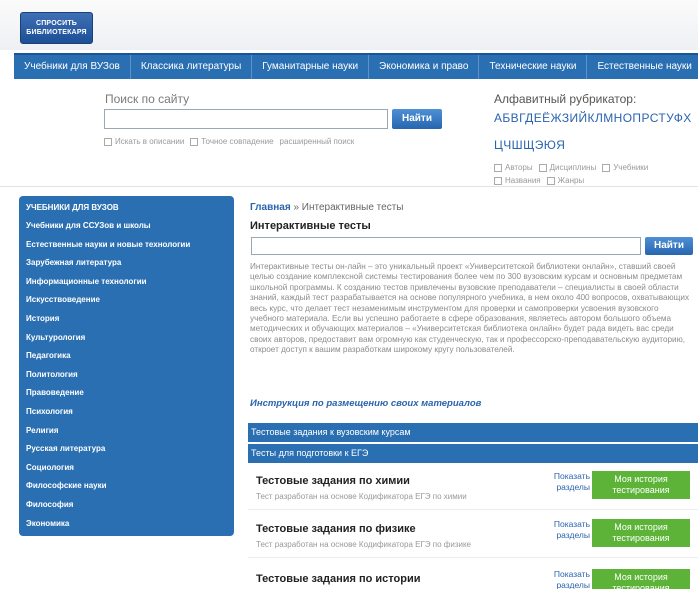 Image resolution: width=698 pixels, height=589 pixels. What do you see at coordinates (56, 28) in the screenshot?
I see `ask-librarian-button: СПРОСИТЬ БИБЛИОТЕКАРЯ` at bounding box center [56, 28].